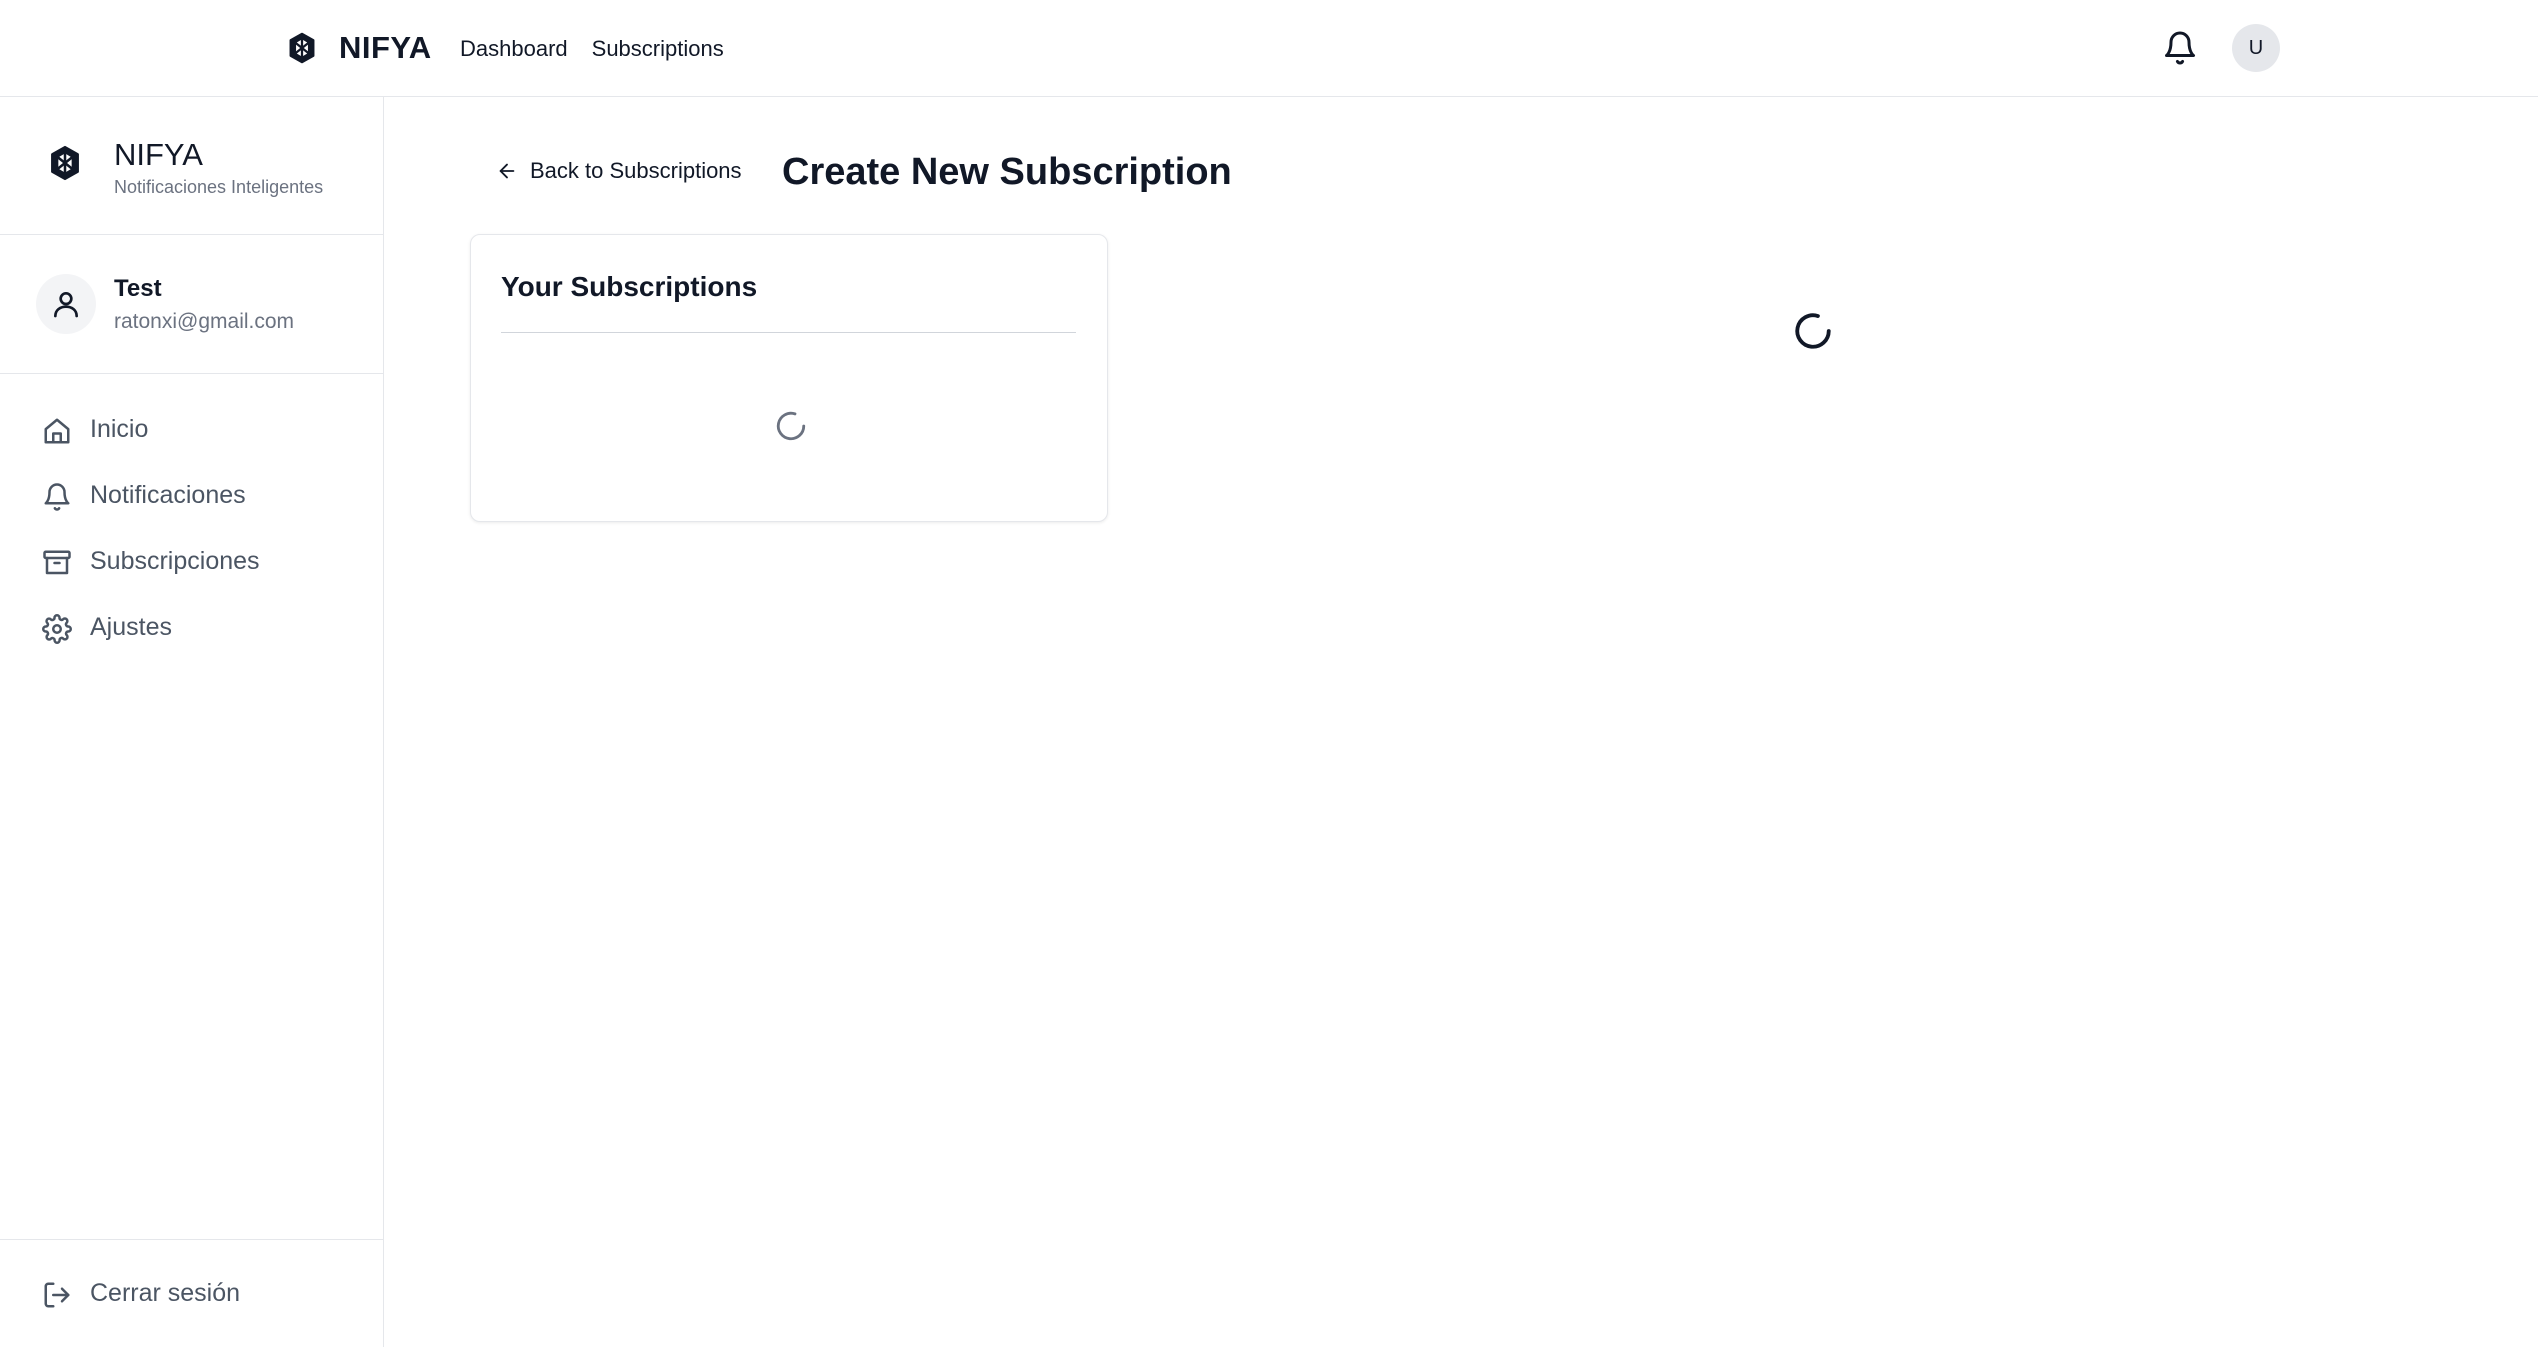 The width and height of the screenshot is (2538, 1347). Describe the element at coordinates (119, 429) in the screenshot. I see `sidebar-item-label: Inicio` at that location.